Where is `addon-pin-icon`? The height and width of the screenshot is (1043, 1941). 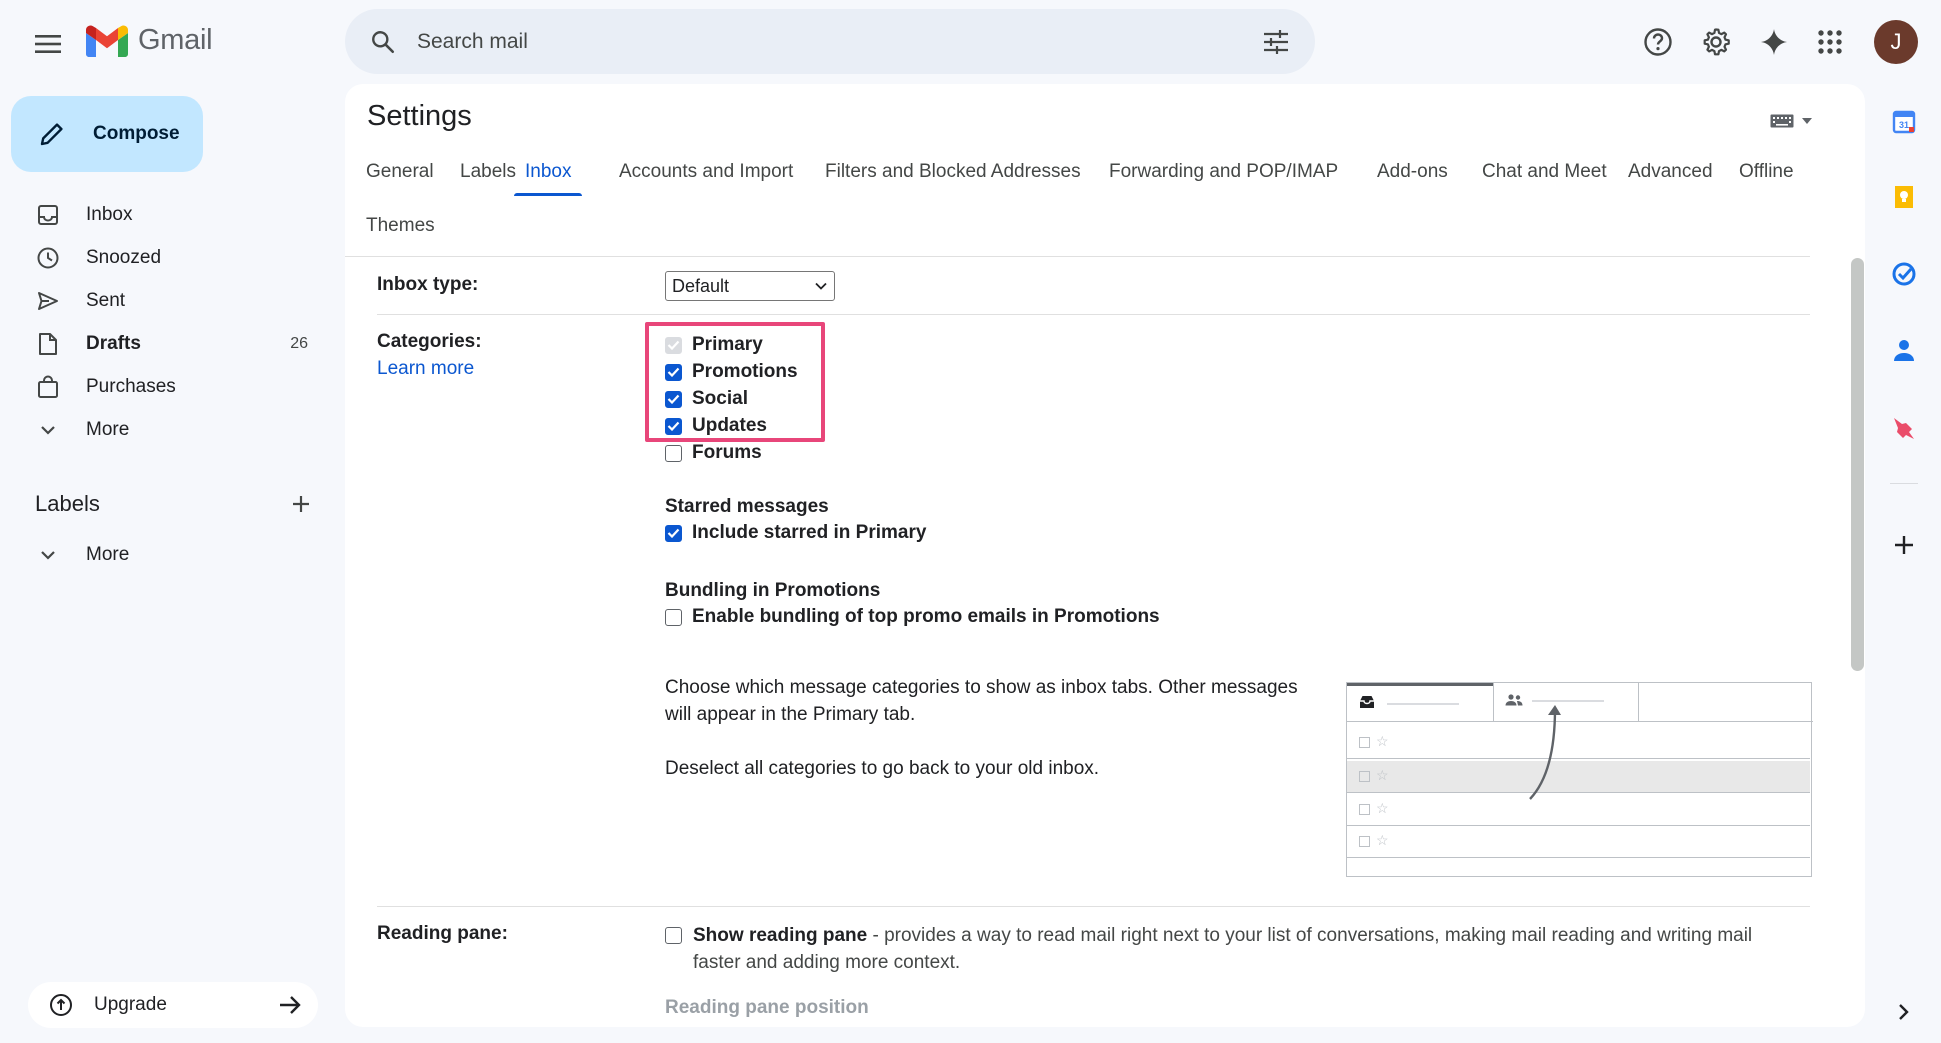
addon-pin-icon is located at coordinates (1904, 428).